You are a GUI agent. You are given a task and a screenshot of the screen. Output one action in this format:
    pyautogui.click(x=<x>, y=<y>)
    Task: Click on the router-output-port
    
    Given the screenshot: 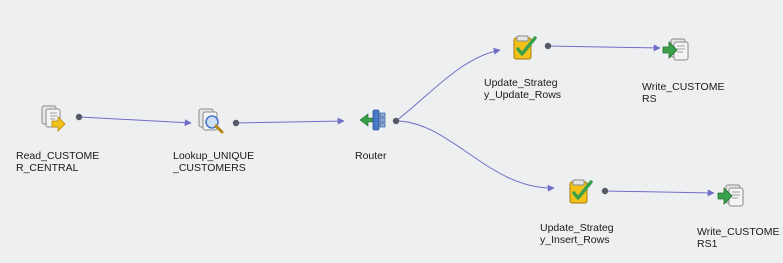 What is the action you would take?
    pyautogui.click(x=396, y=121)
    